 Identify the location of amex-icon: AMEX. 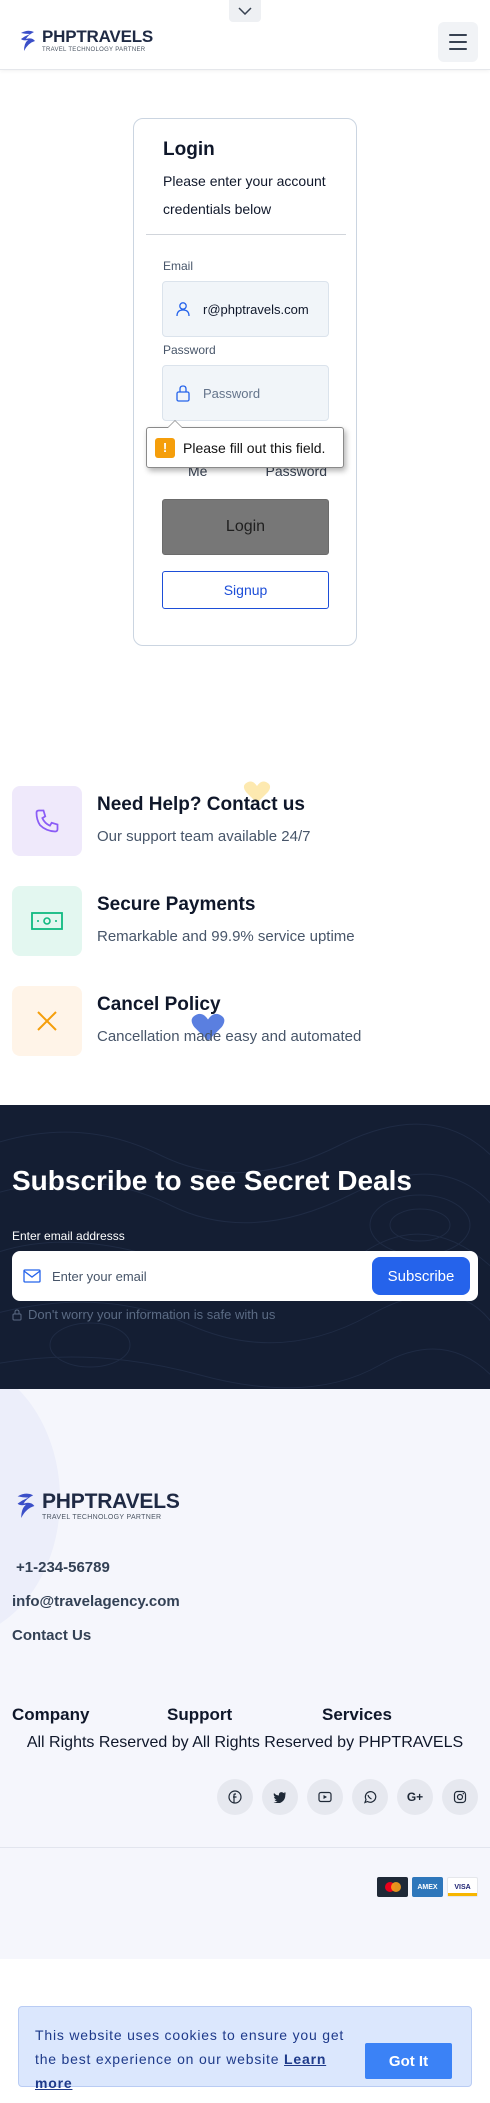
(427, 1887).